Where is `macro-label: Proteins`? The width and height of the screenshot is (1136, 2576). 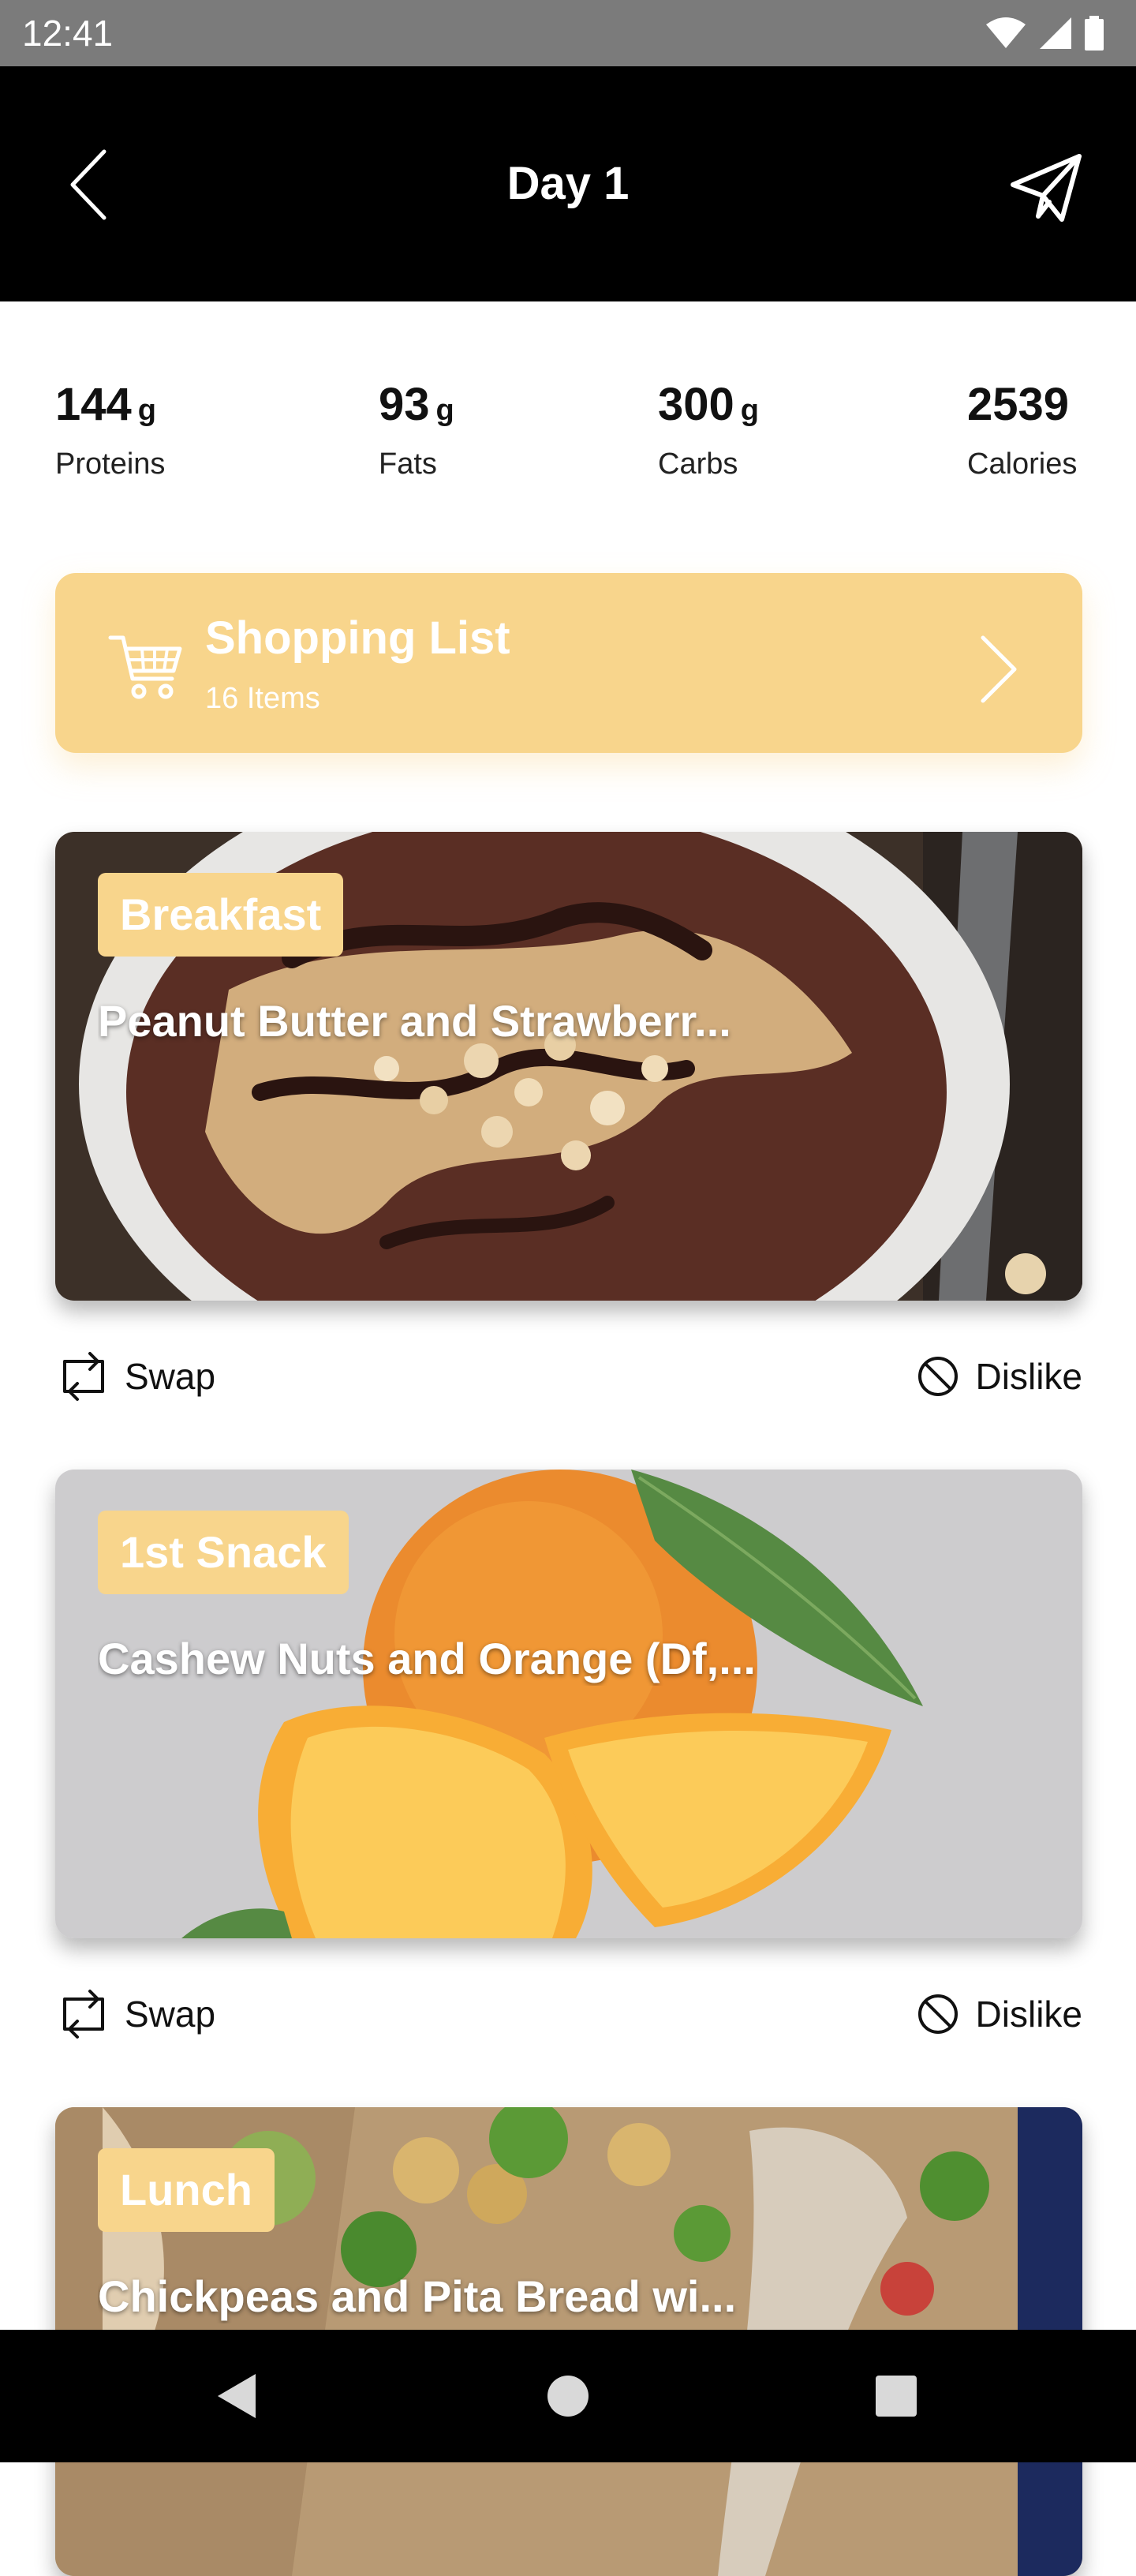 macro-label: Proteins is located at coordinates (110, 464).